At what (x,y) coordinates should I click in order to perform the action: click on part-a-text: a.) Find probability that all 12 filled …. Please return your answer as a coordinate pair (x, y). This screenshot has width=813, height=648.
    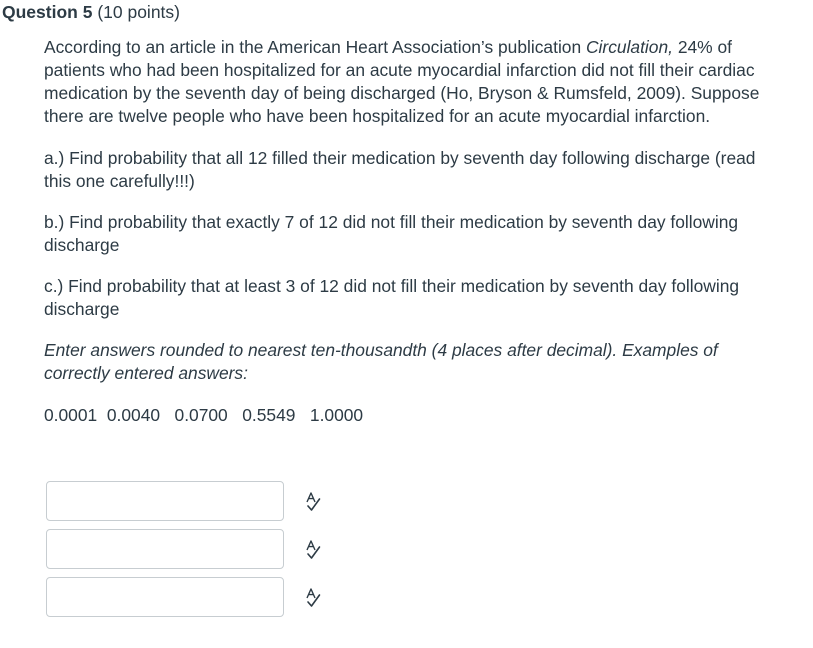
    Looking at the image, I should click on (400, 169).